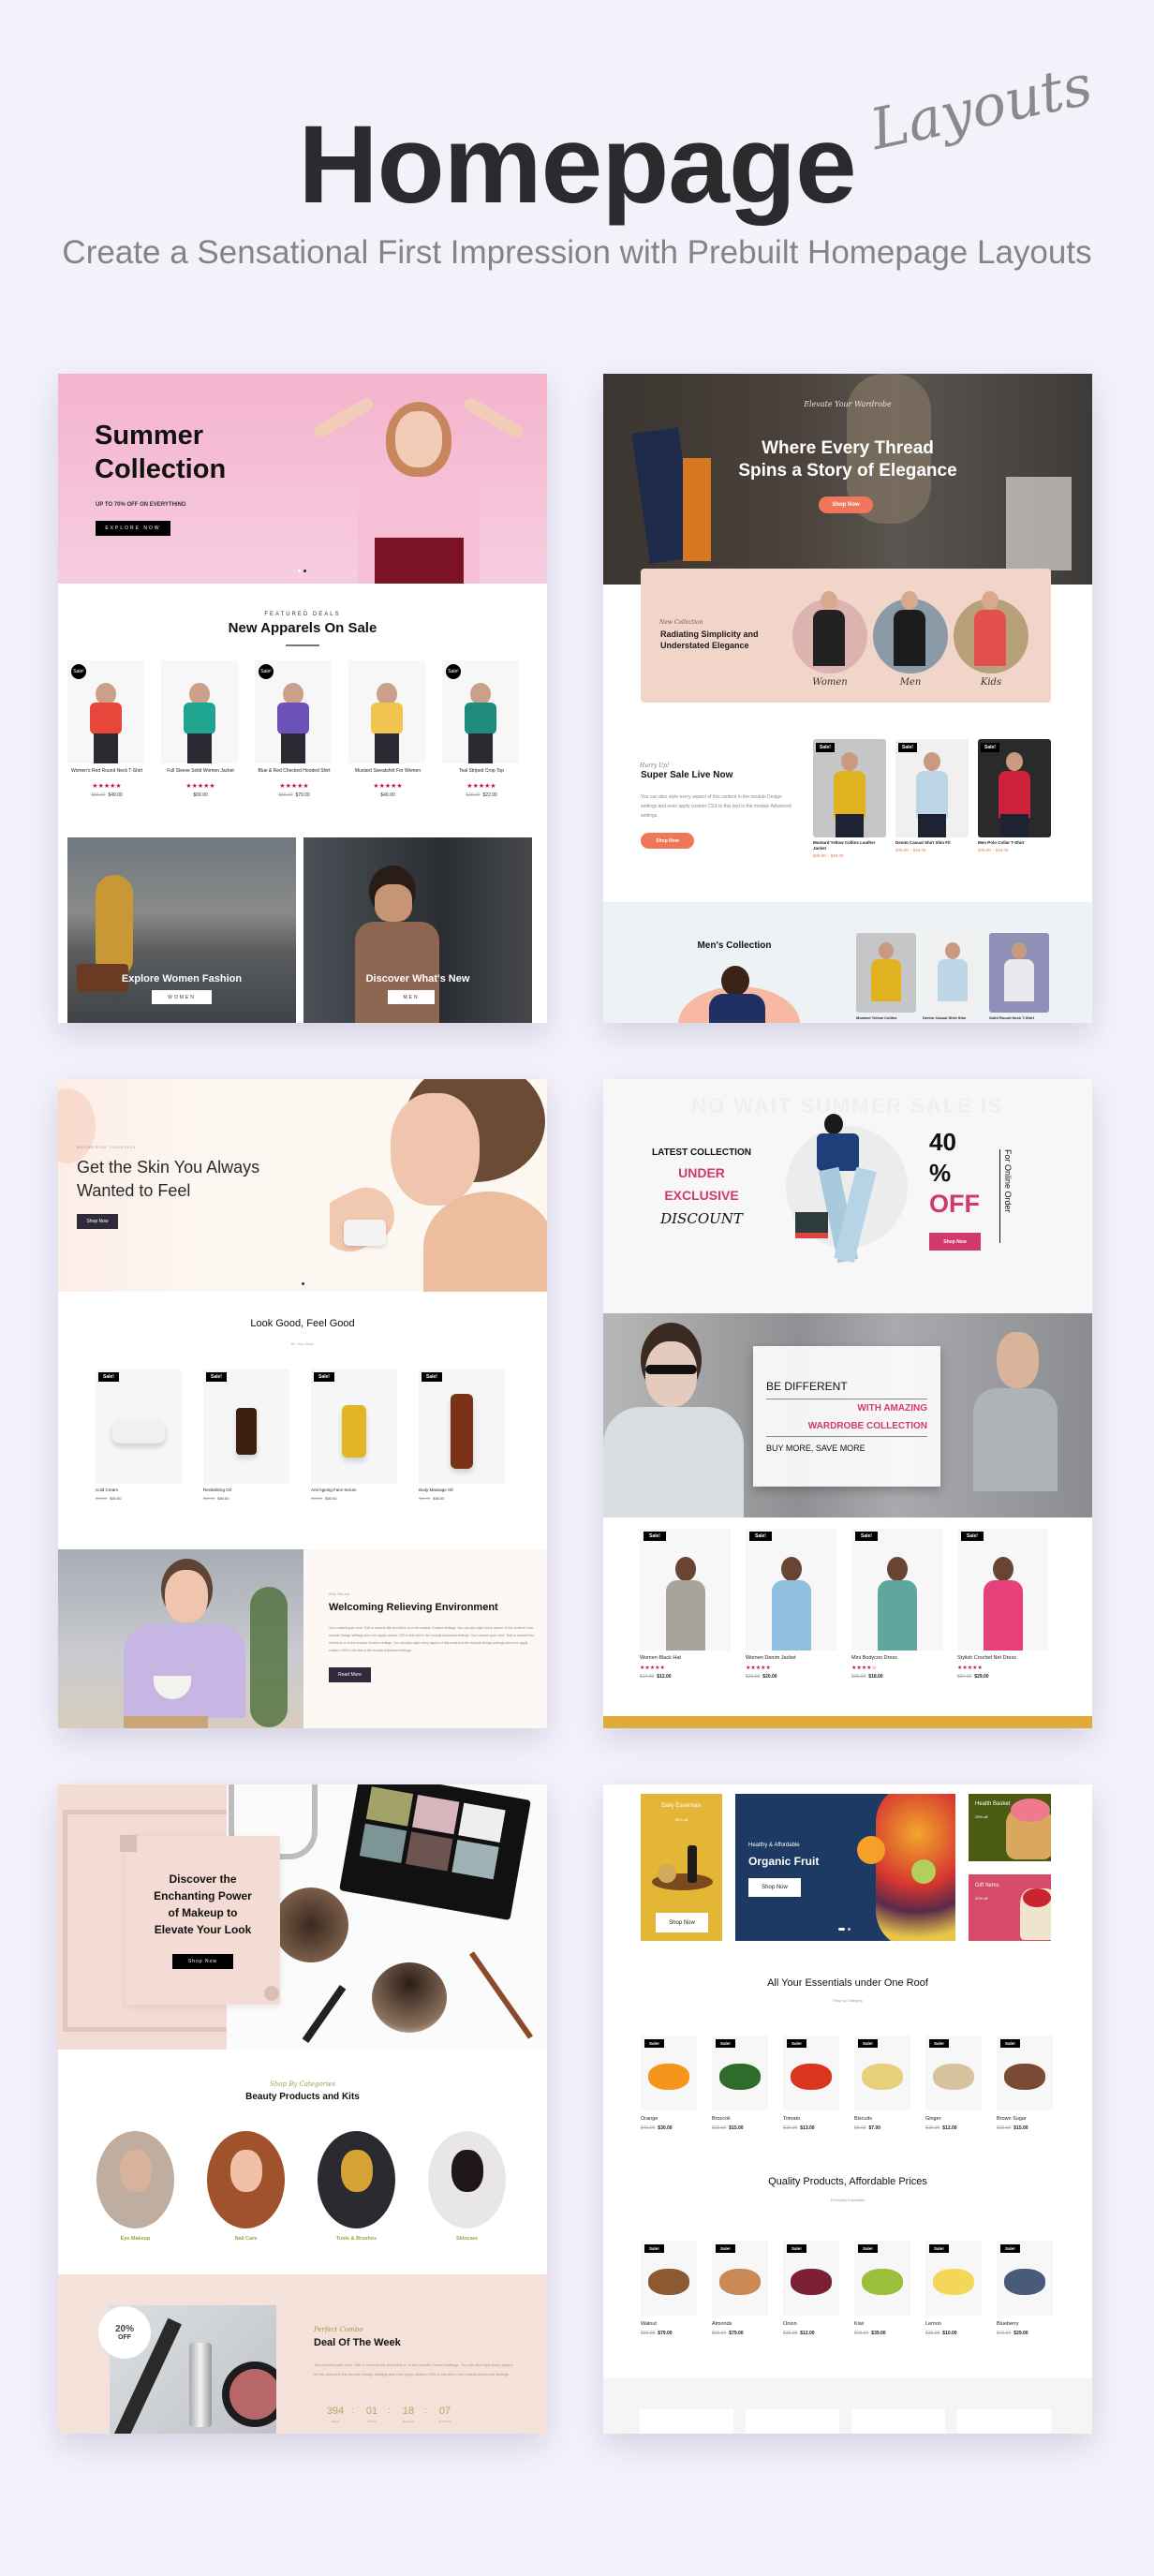  Describe the element at coordinates (681, 1868) in the screenshot. I see `promo-daily-essentials: Daily Essentials 50% off Shop Now` at that location.